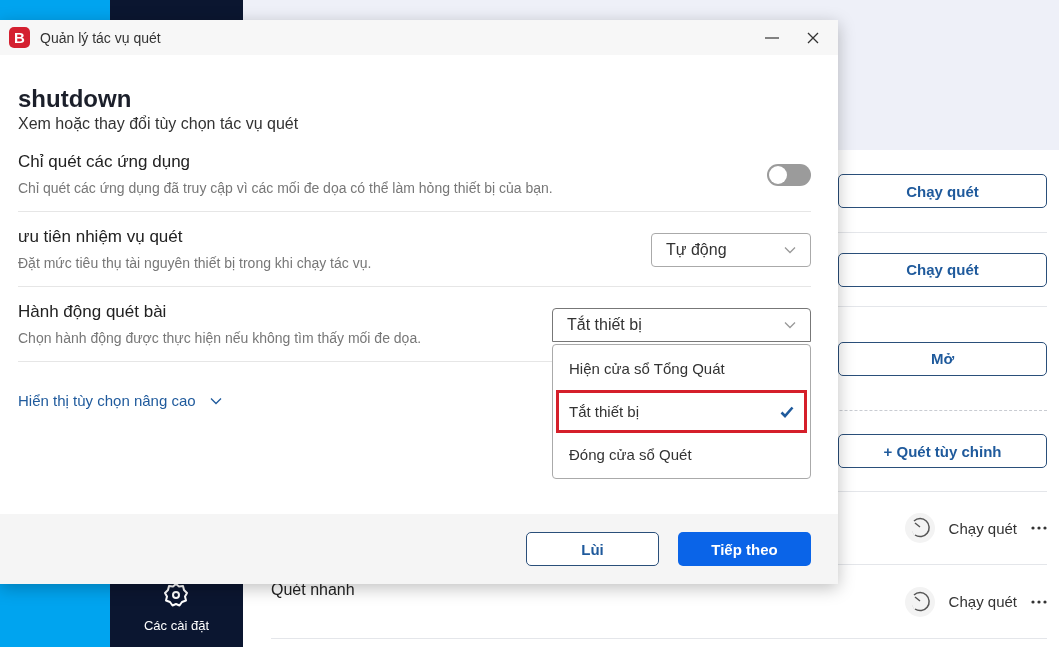  What do you see at coordinates (789, 175) in the screenshot?
I see `toggle-switch` at bounding box center [789, 175].